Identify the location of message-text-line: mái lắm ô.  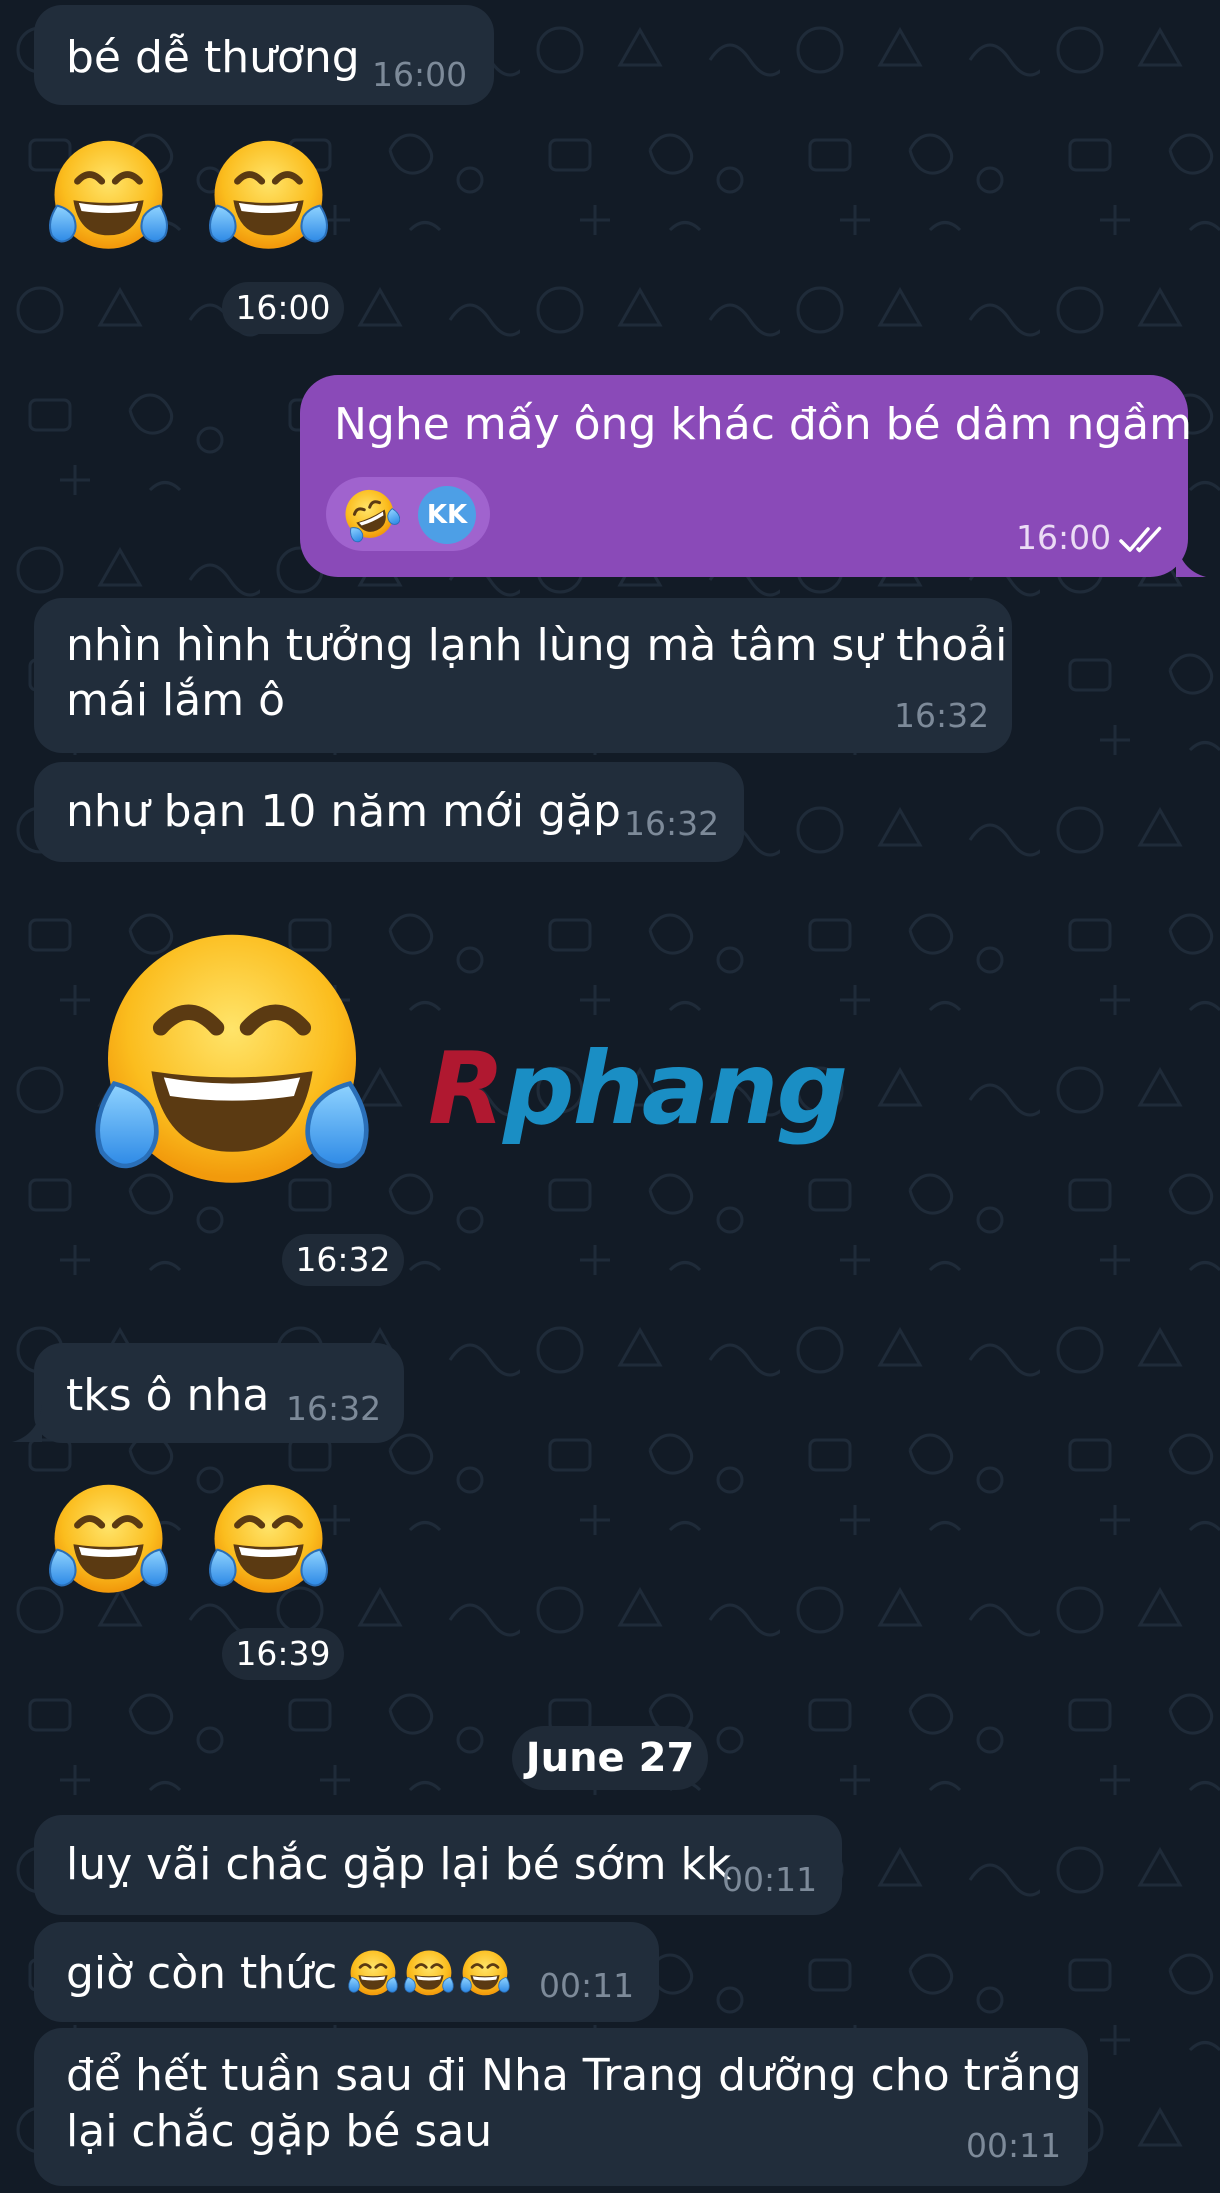
(175, 700).